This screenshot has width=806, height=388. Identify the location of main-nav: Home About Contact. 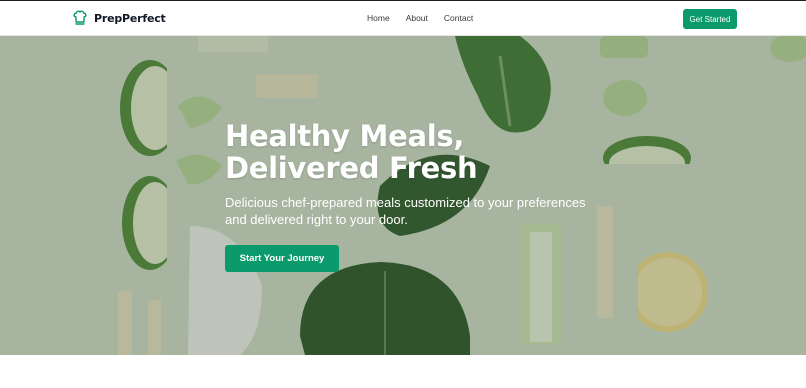
(420, 18).